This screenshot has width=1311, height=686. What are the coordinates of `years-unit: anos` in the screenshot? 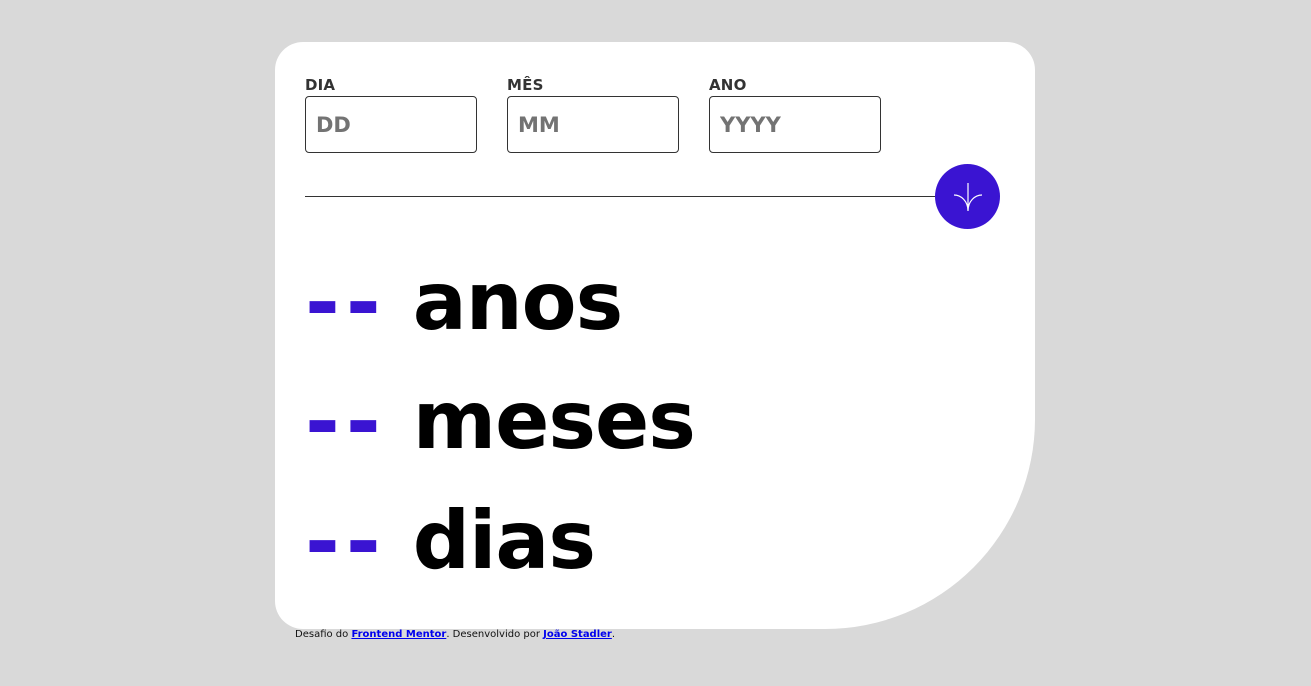 It's located at (518, 301).